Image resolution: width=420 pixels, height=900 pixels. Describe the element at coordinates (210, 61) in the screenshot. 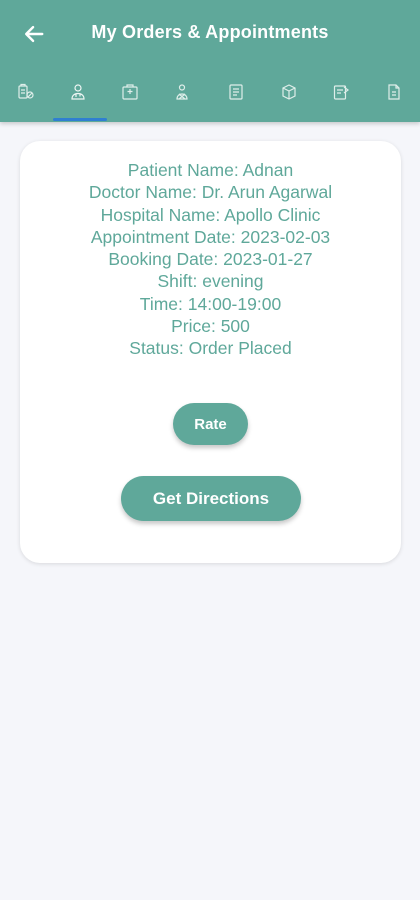

I see `app-bar: My Orders & Appointments` at that location.